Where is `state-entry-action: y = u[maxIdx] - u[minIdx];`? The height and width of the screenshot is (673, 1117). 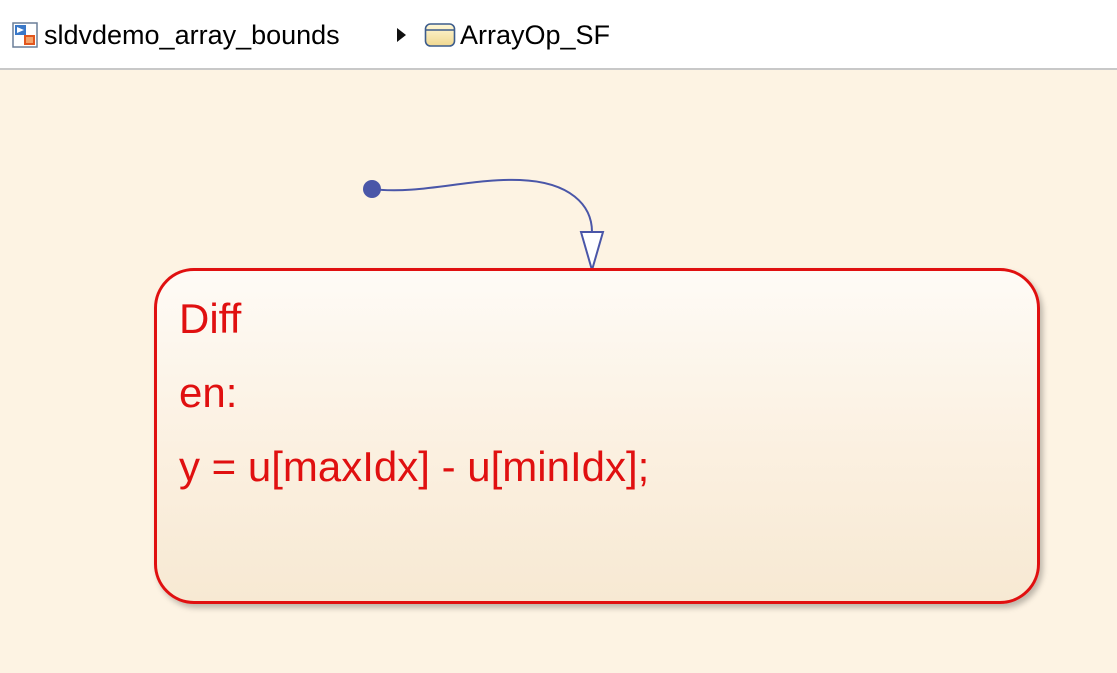
state-entry-action: y = u[maxIdx] - u[minIdx]; is located at coordinates (414, 467).